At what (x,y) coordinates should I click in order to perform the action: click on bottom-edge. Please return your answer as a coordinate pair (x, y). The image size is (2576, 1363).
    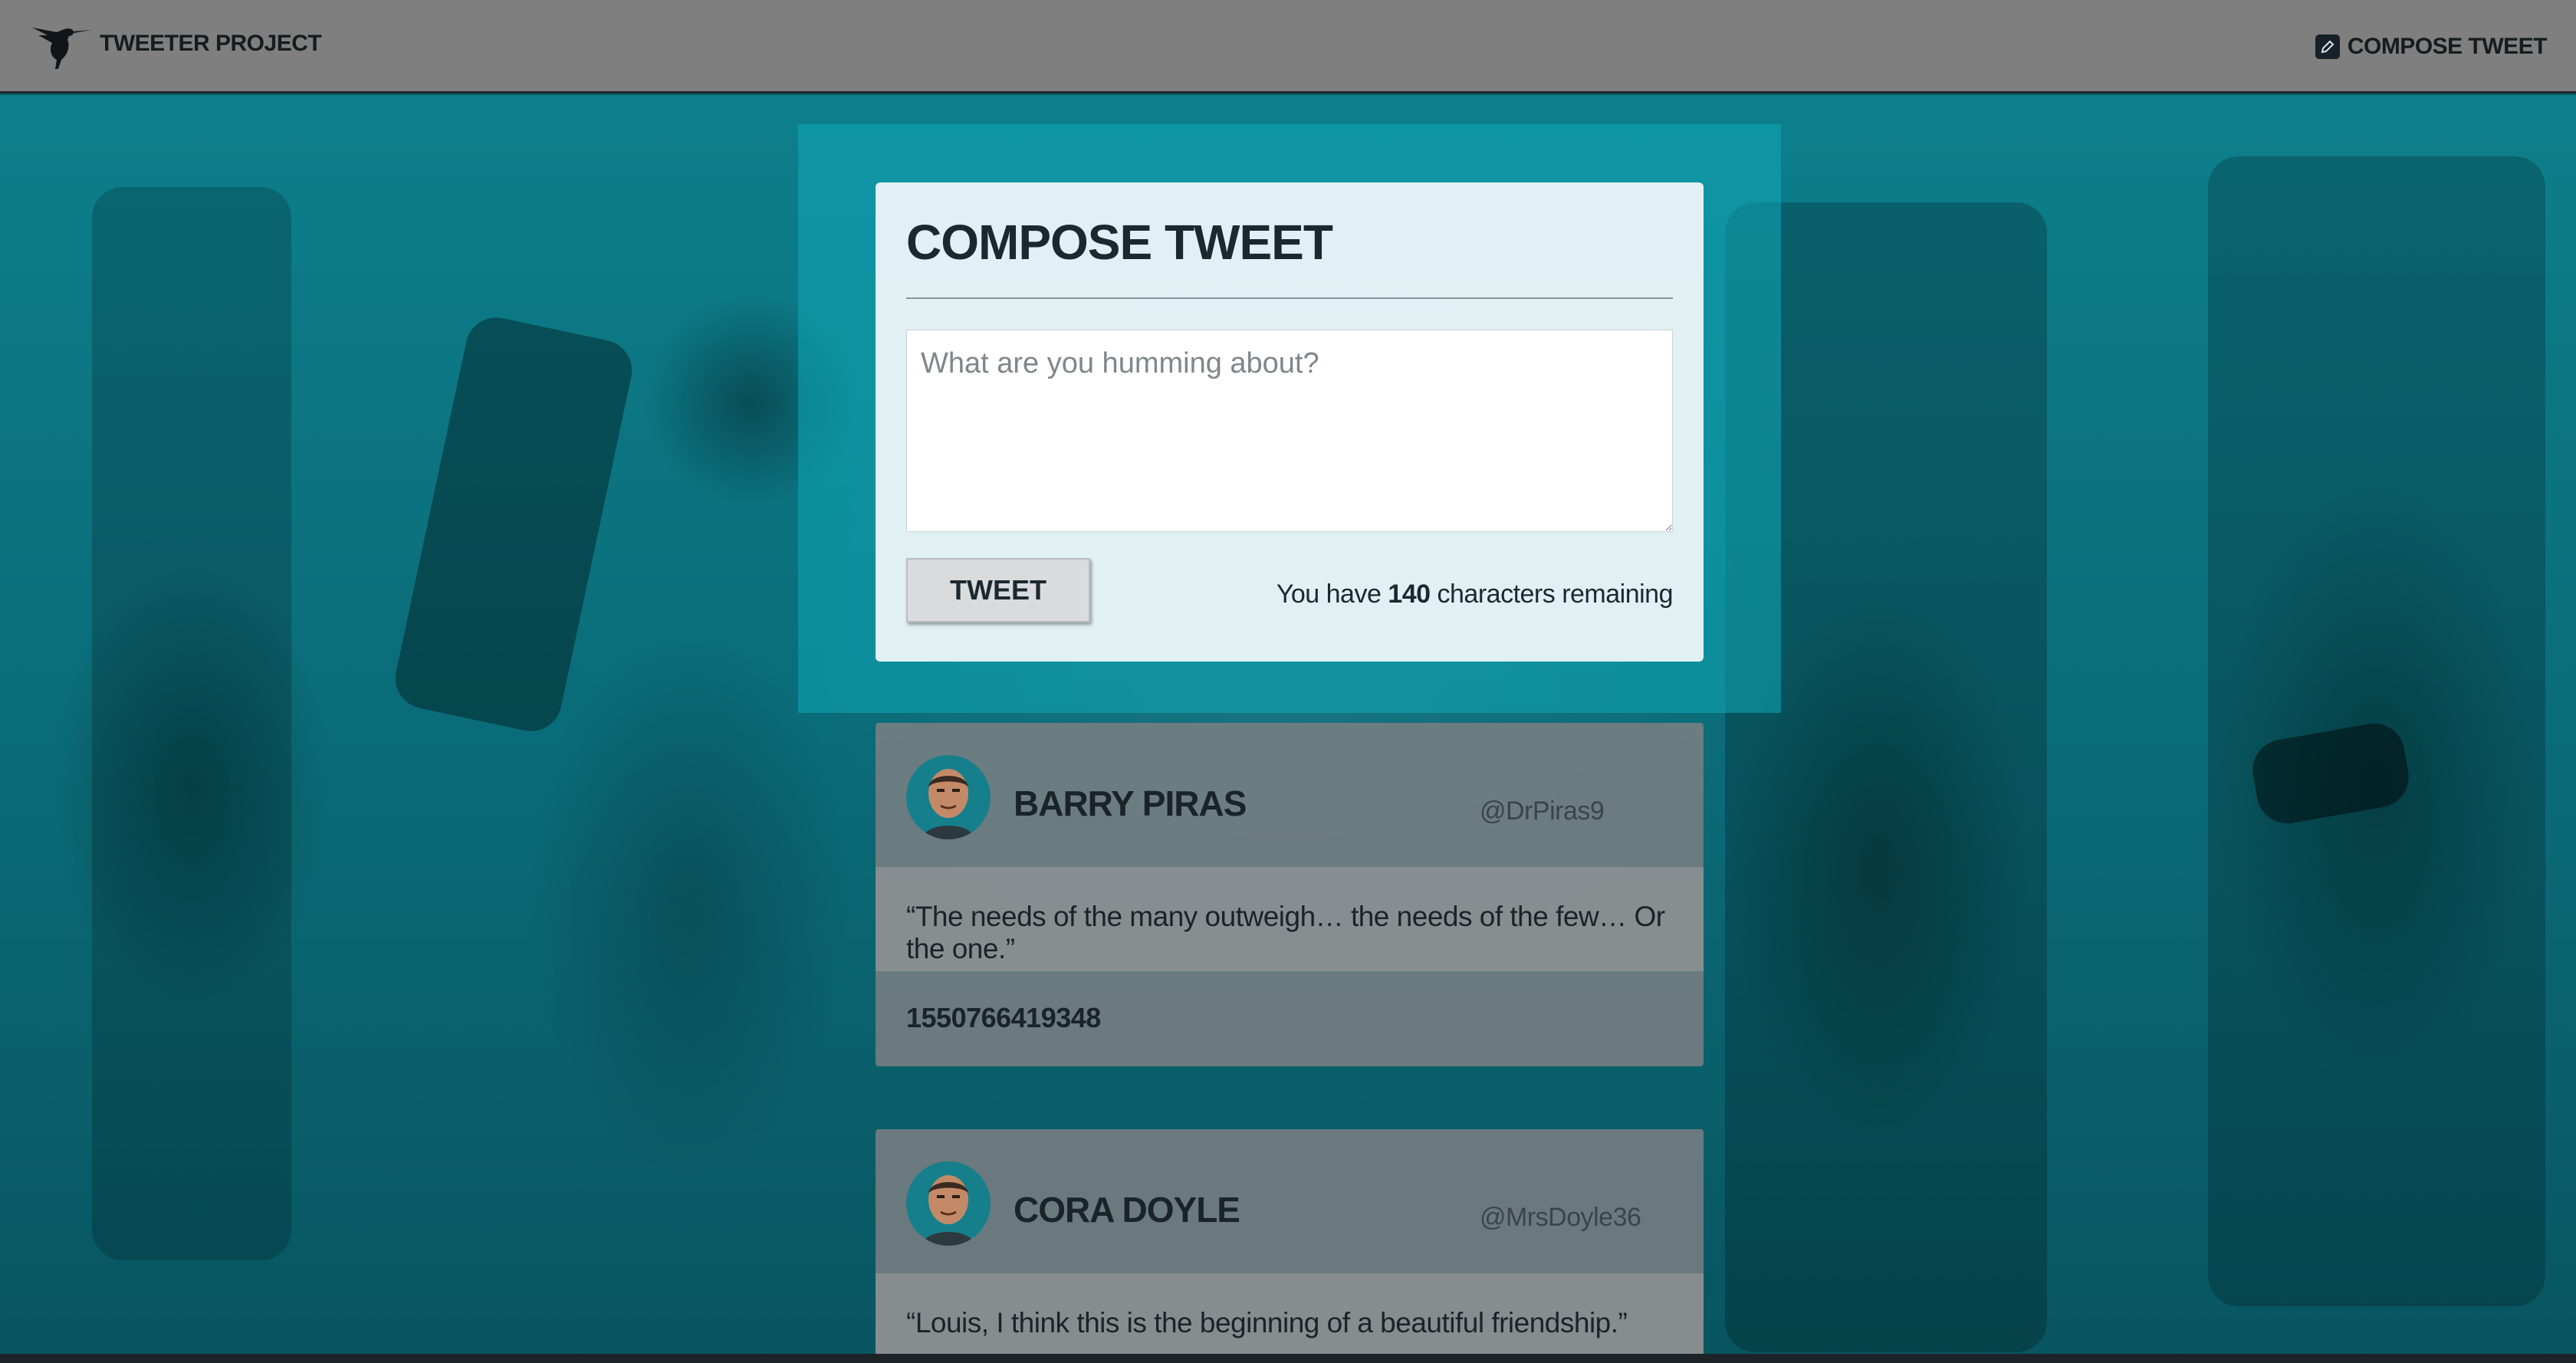
    Looking at the image, I should click on (1288, 1358).